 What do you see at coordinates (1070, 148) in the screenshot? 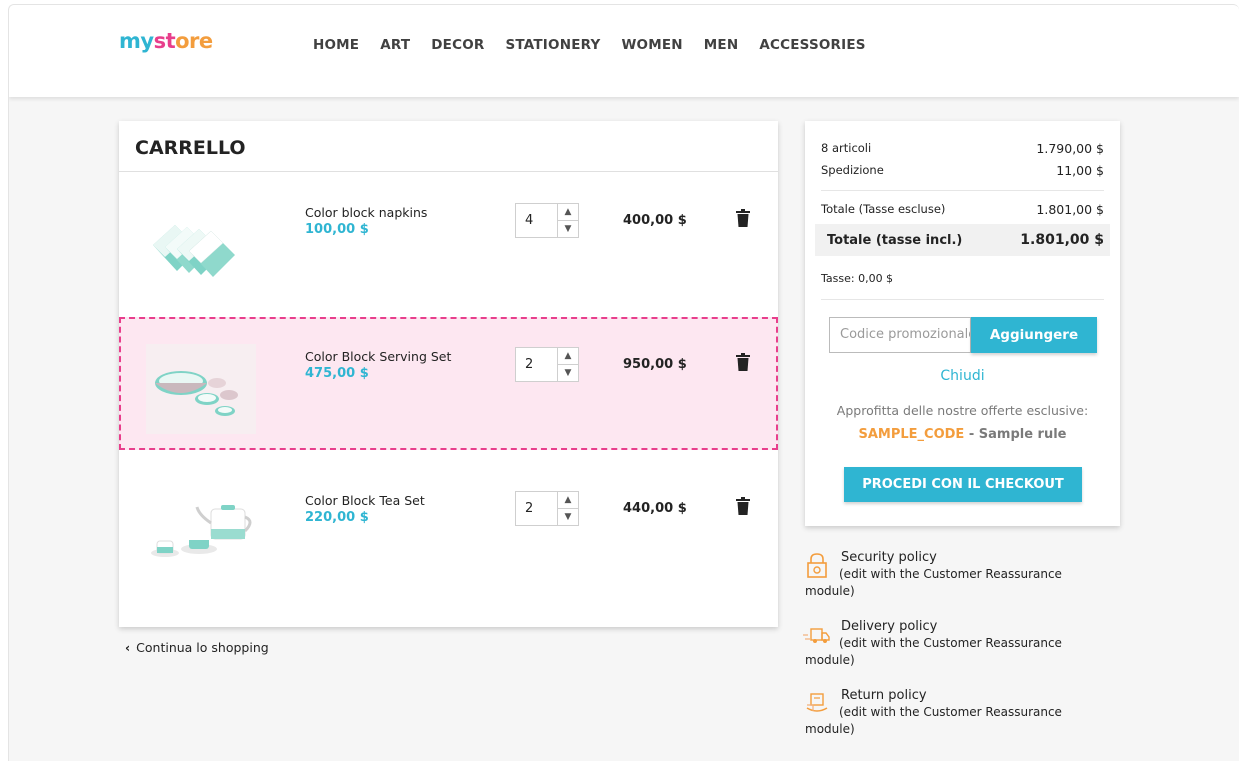
I see `items-value: 1.790,00 $` at bounding box center [1070, 148].